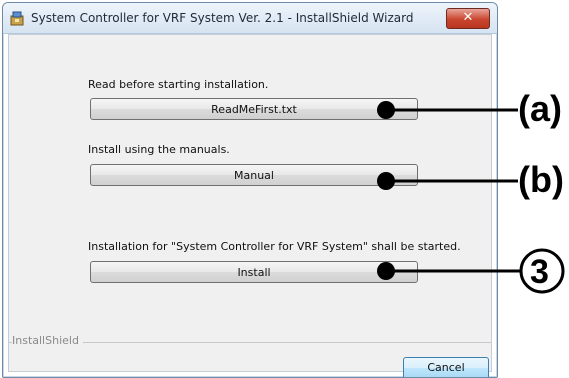 The image size is (569, 378). Describe the element at coordinates (386, 181) in the screenshot. I see `callout-dot-b` at that location.